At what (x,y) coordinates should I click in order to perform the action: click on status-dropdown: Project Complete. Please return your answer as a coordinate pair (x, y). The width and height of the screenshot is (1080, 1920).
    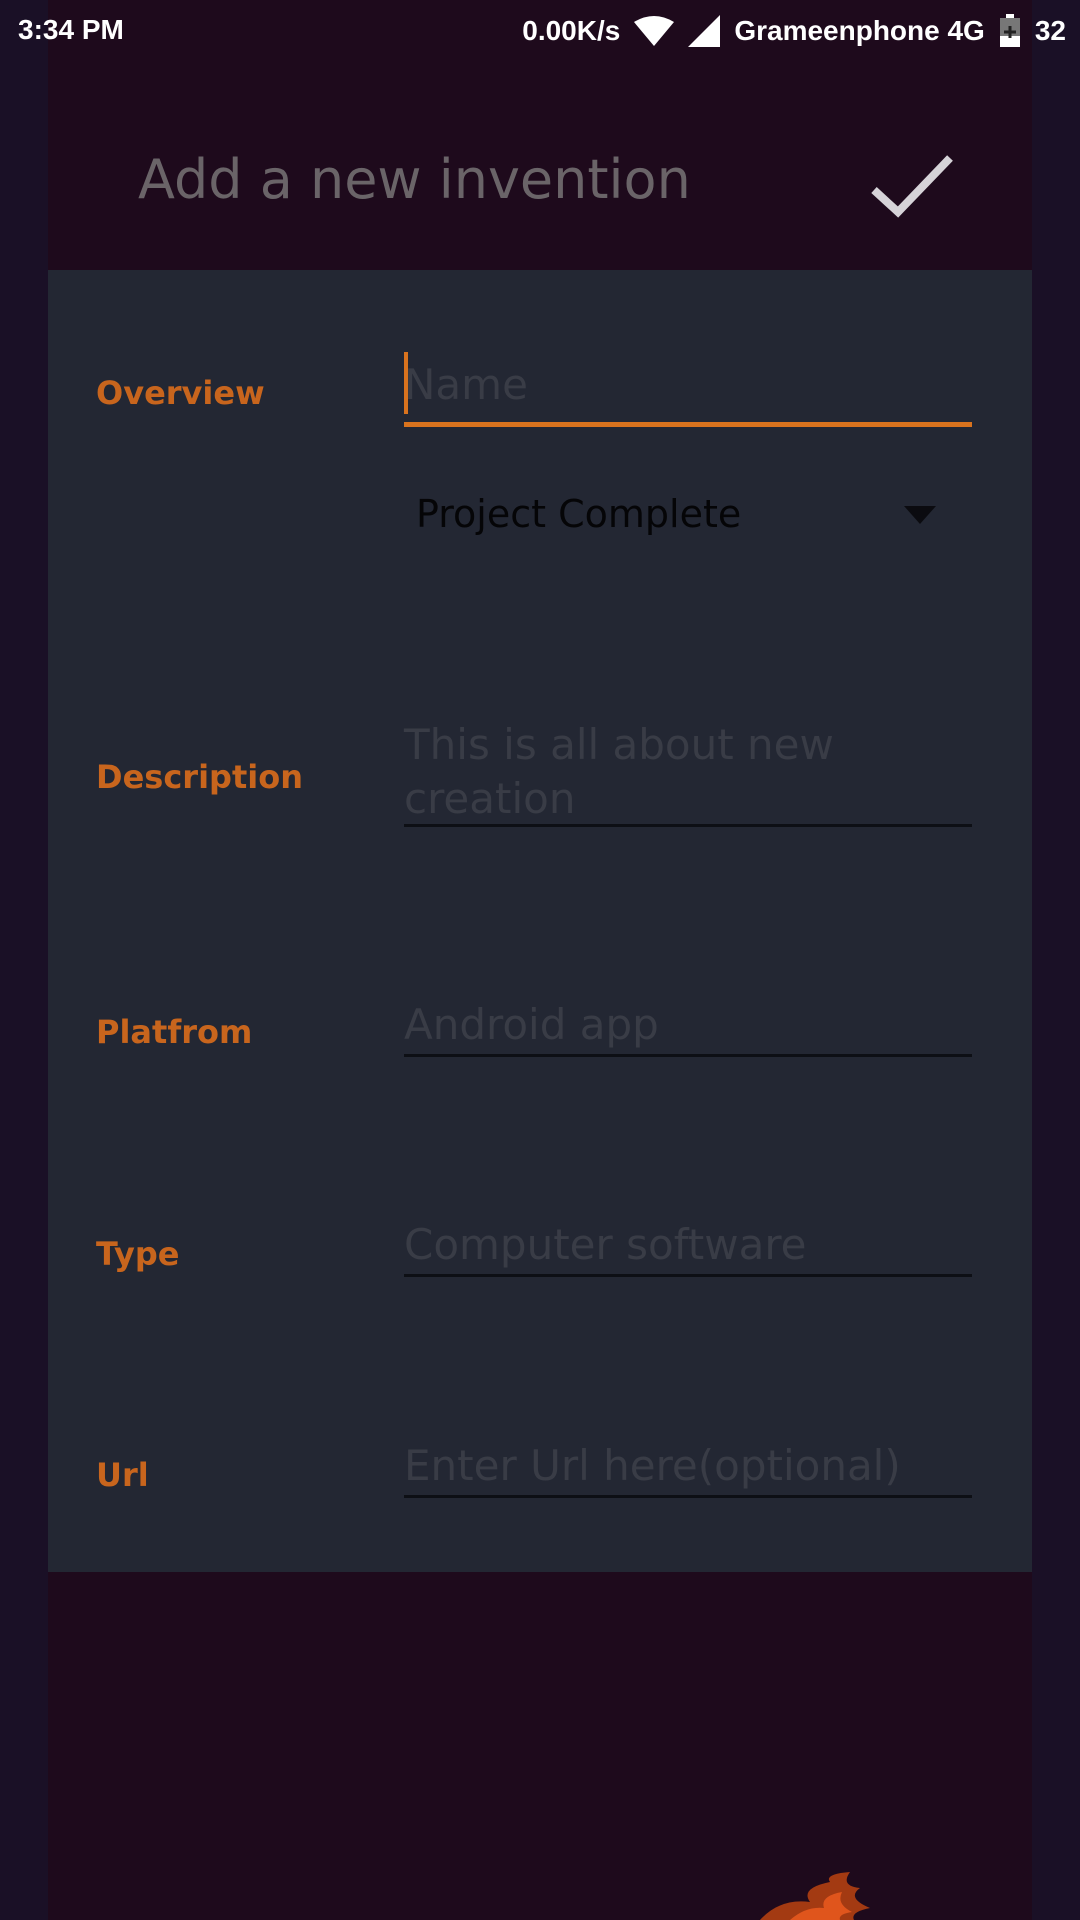
    Looking at the image, I should click on (676, 514).